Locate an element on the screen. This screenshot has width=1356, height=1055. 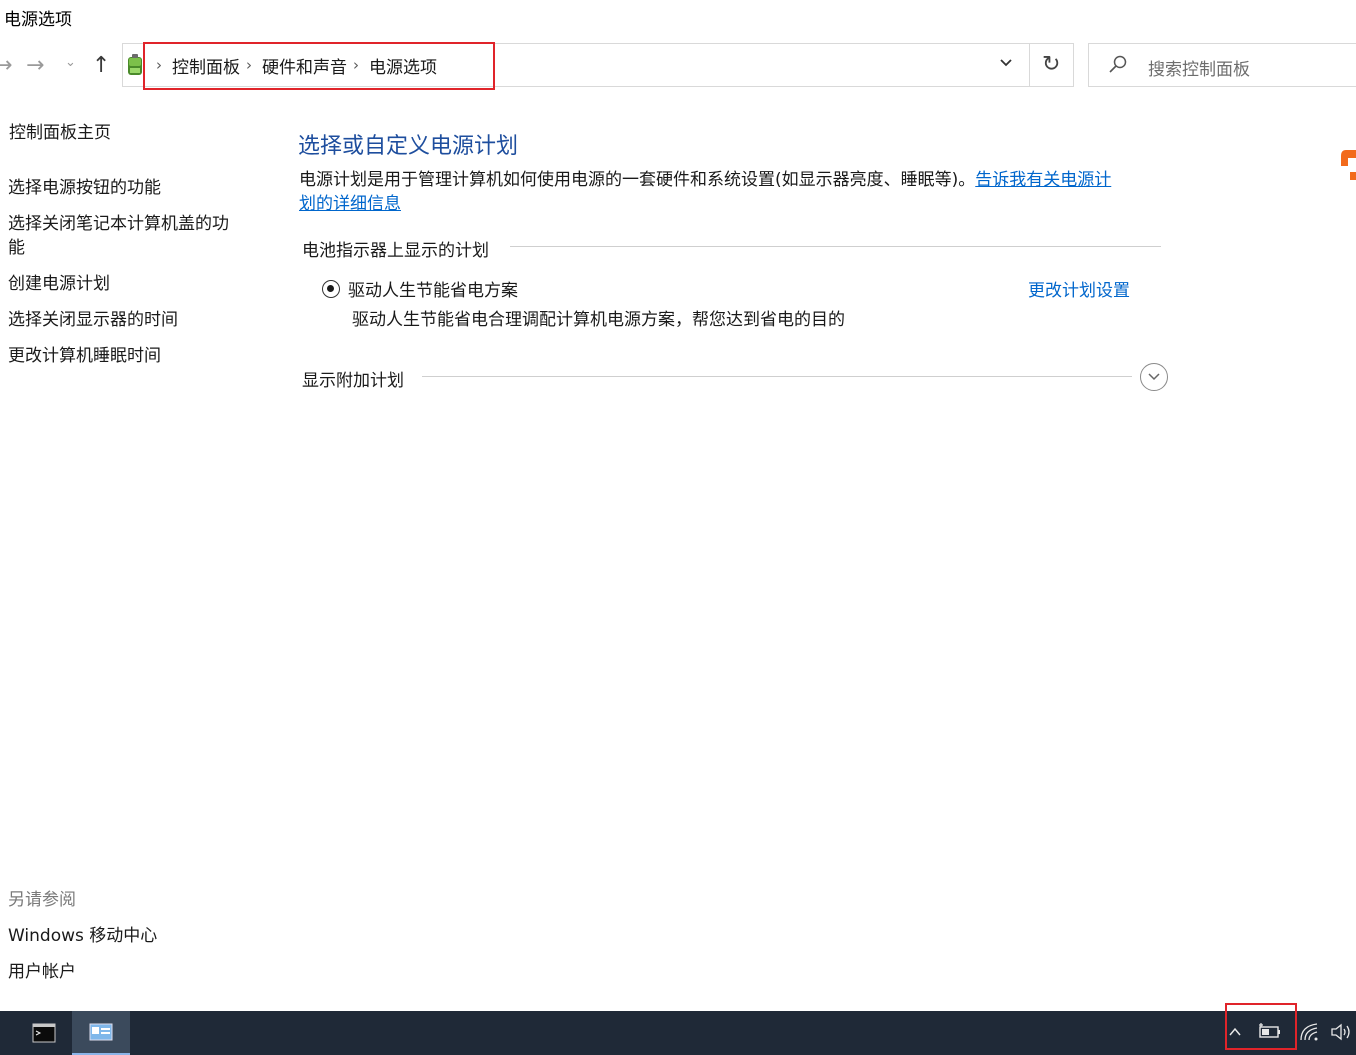
address-dropdown-chevron-icon is located at coordinates (1006, 65).